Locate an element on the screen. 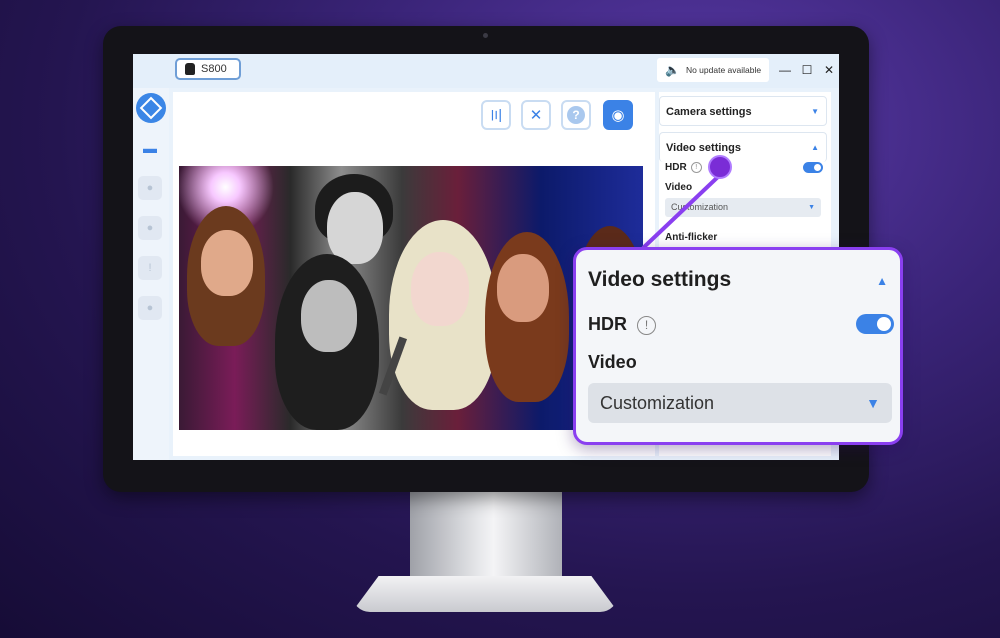 This screenshot has width=1000, height=638. help-button: ? is located at coordinates (576, 115).